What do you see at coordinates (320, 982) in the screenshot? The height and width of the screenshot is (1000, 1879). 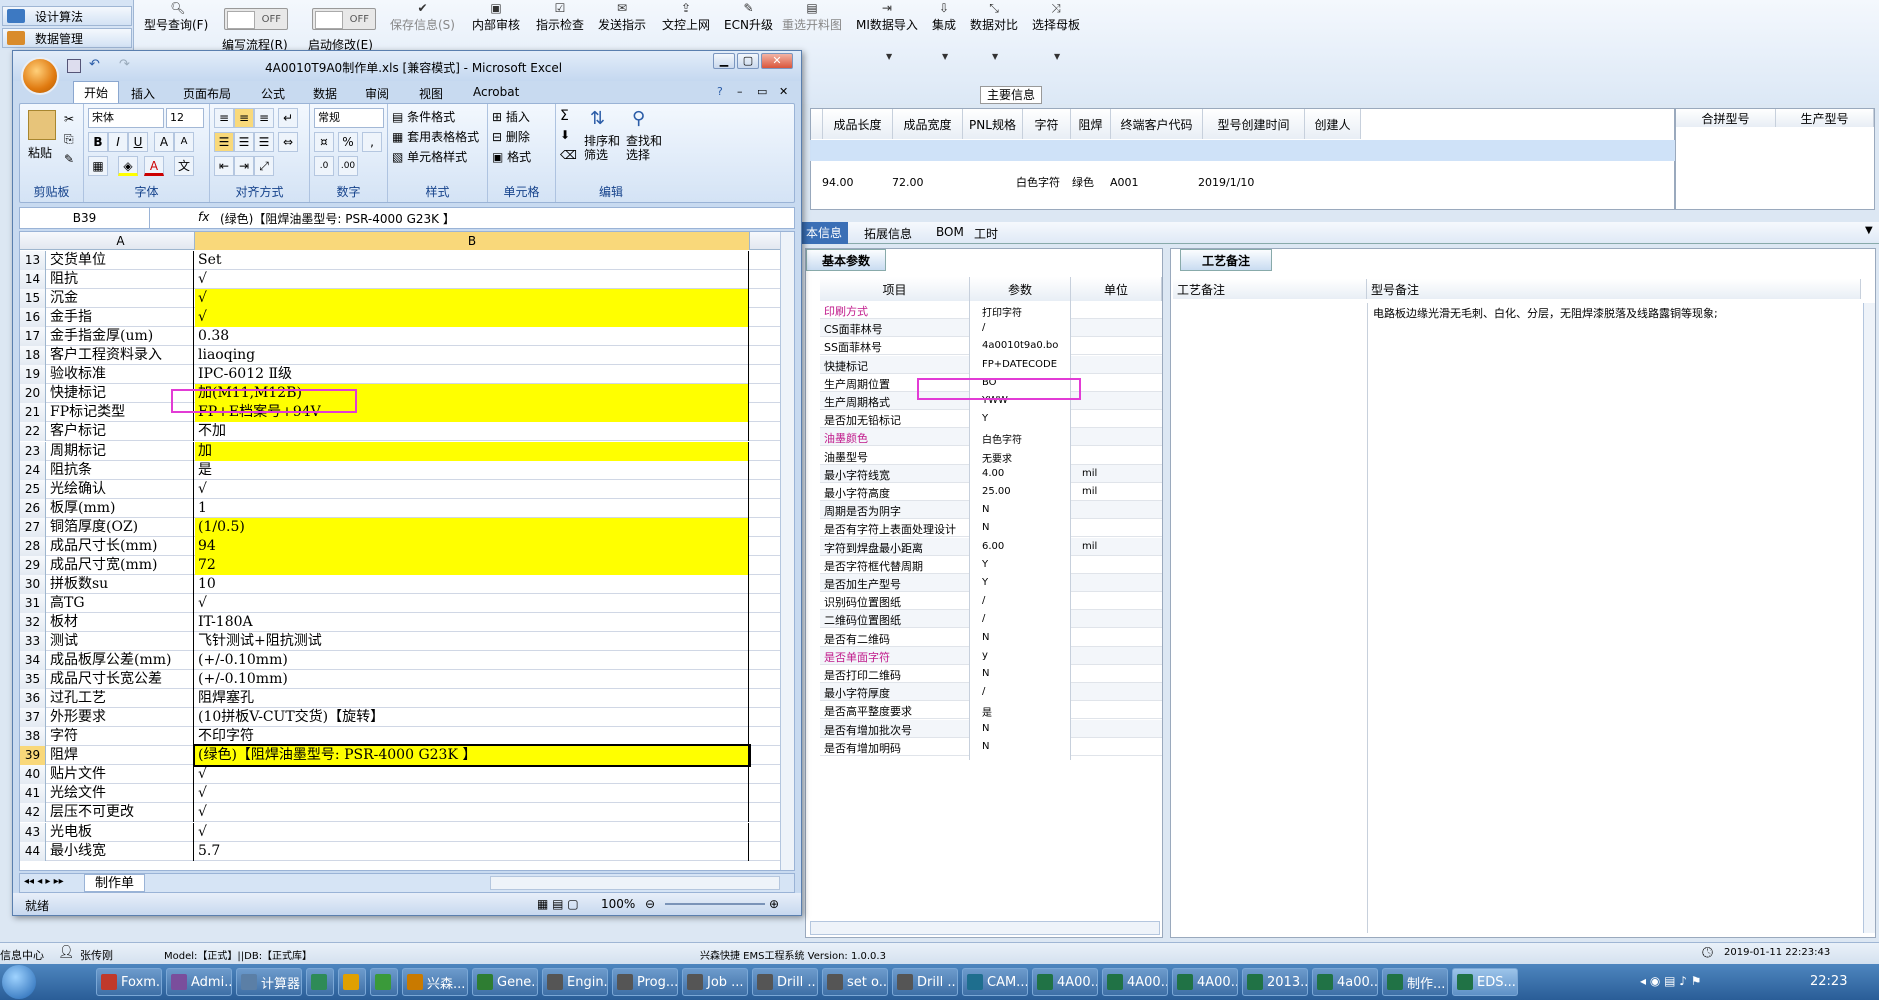 I see `taskbar-item` at bounding box center [320, 982].